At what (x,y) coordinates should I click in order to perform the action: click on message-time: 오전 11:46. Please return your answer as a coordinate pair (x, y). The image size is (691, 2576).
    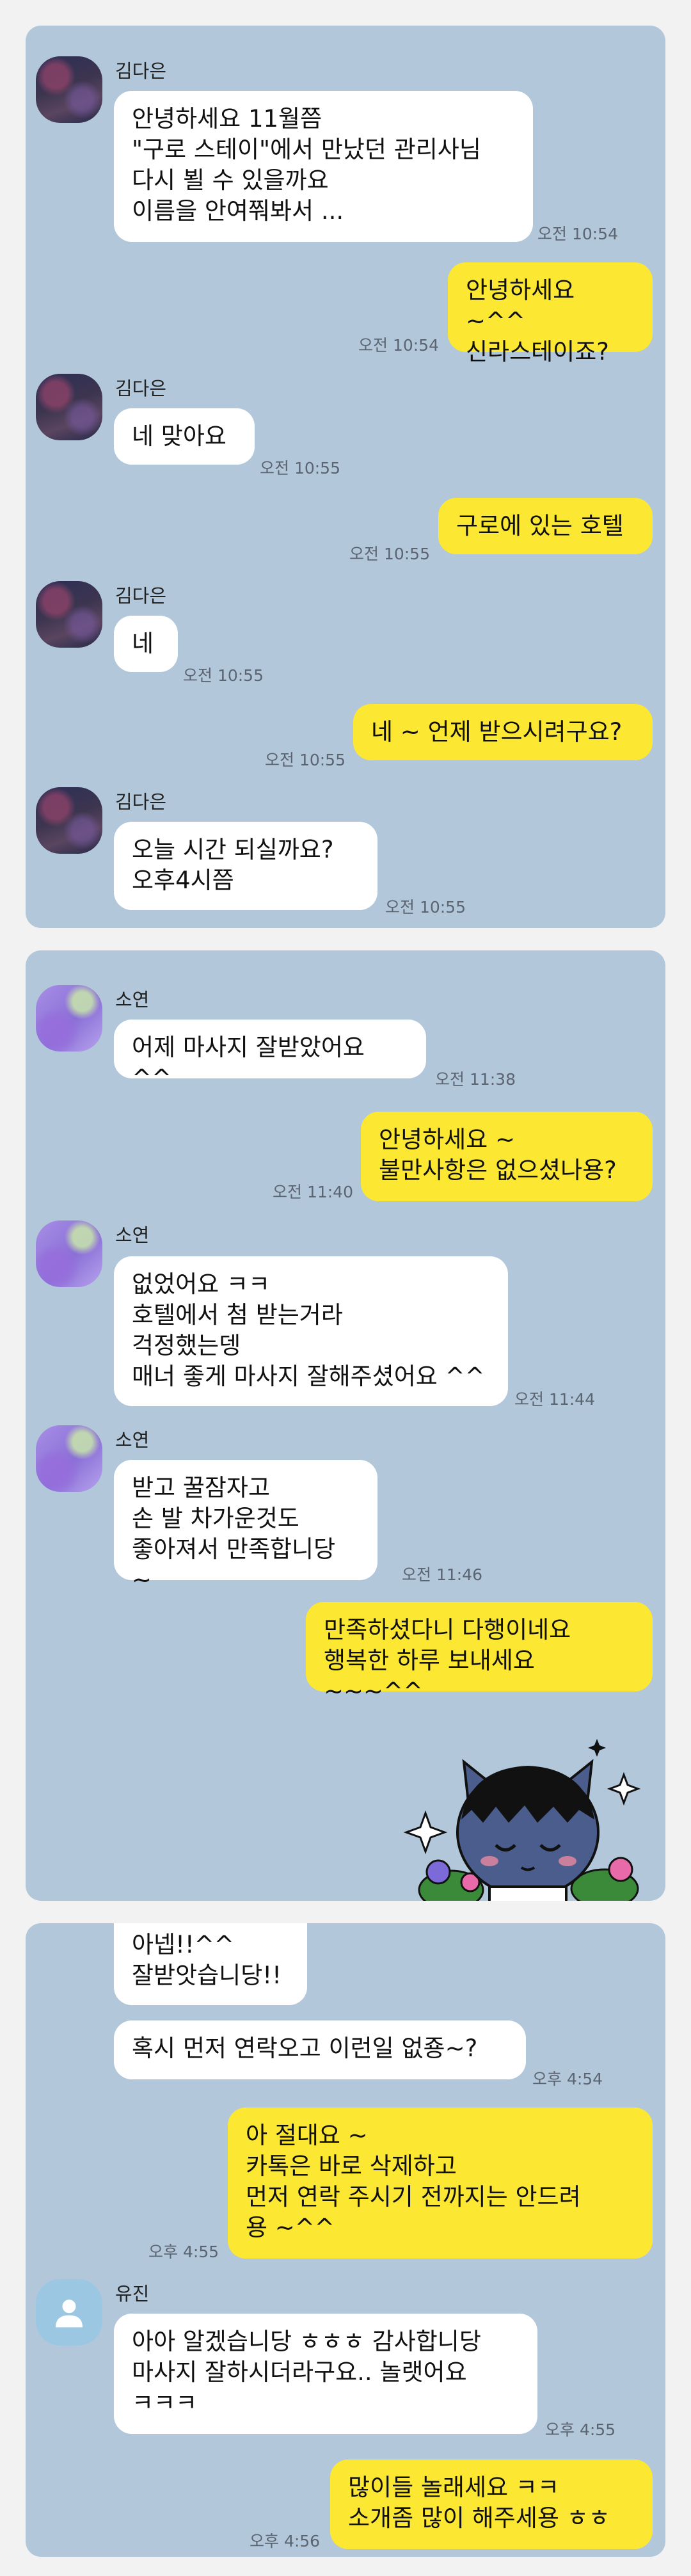
    Looking at the image, I should click on (442, 1574).